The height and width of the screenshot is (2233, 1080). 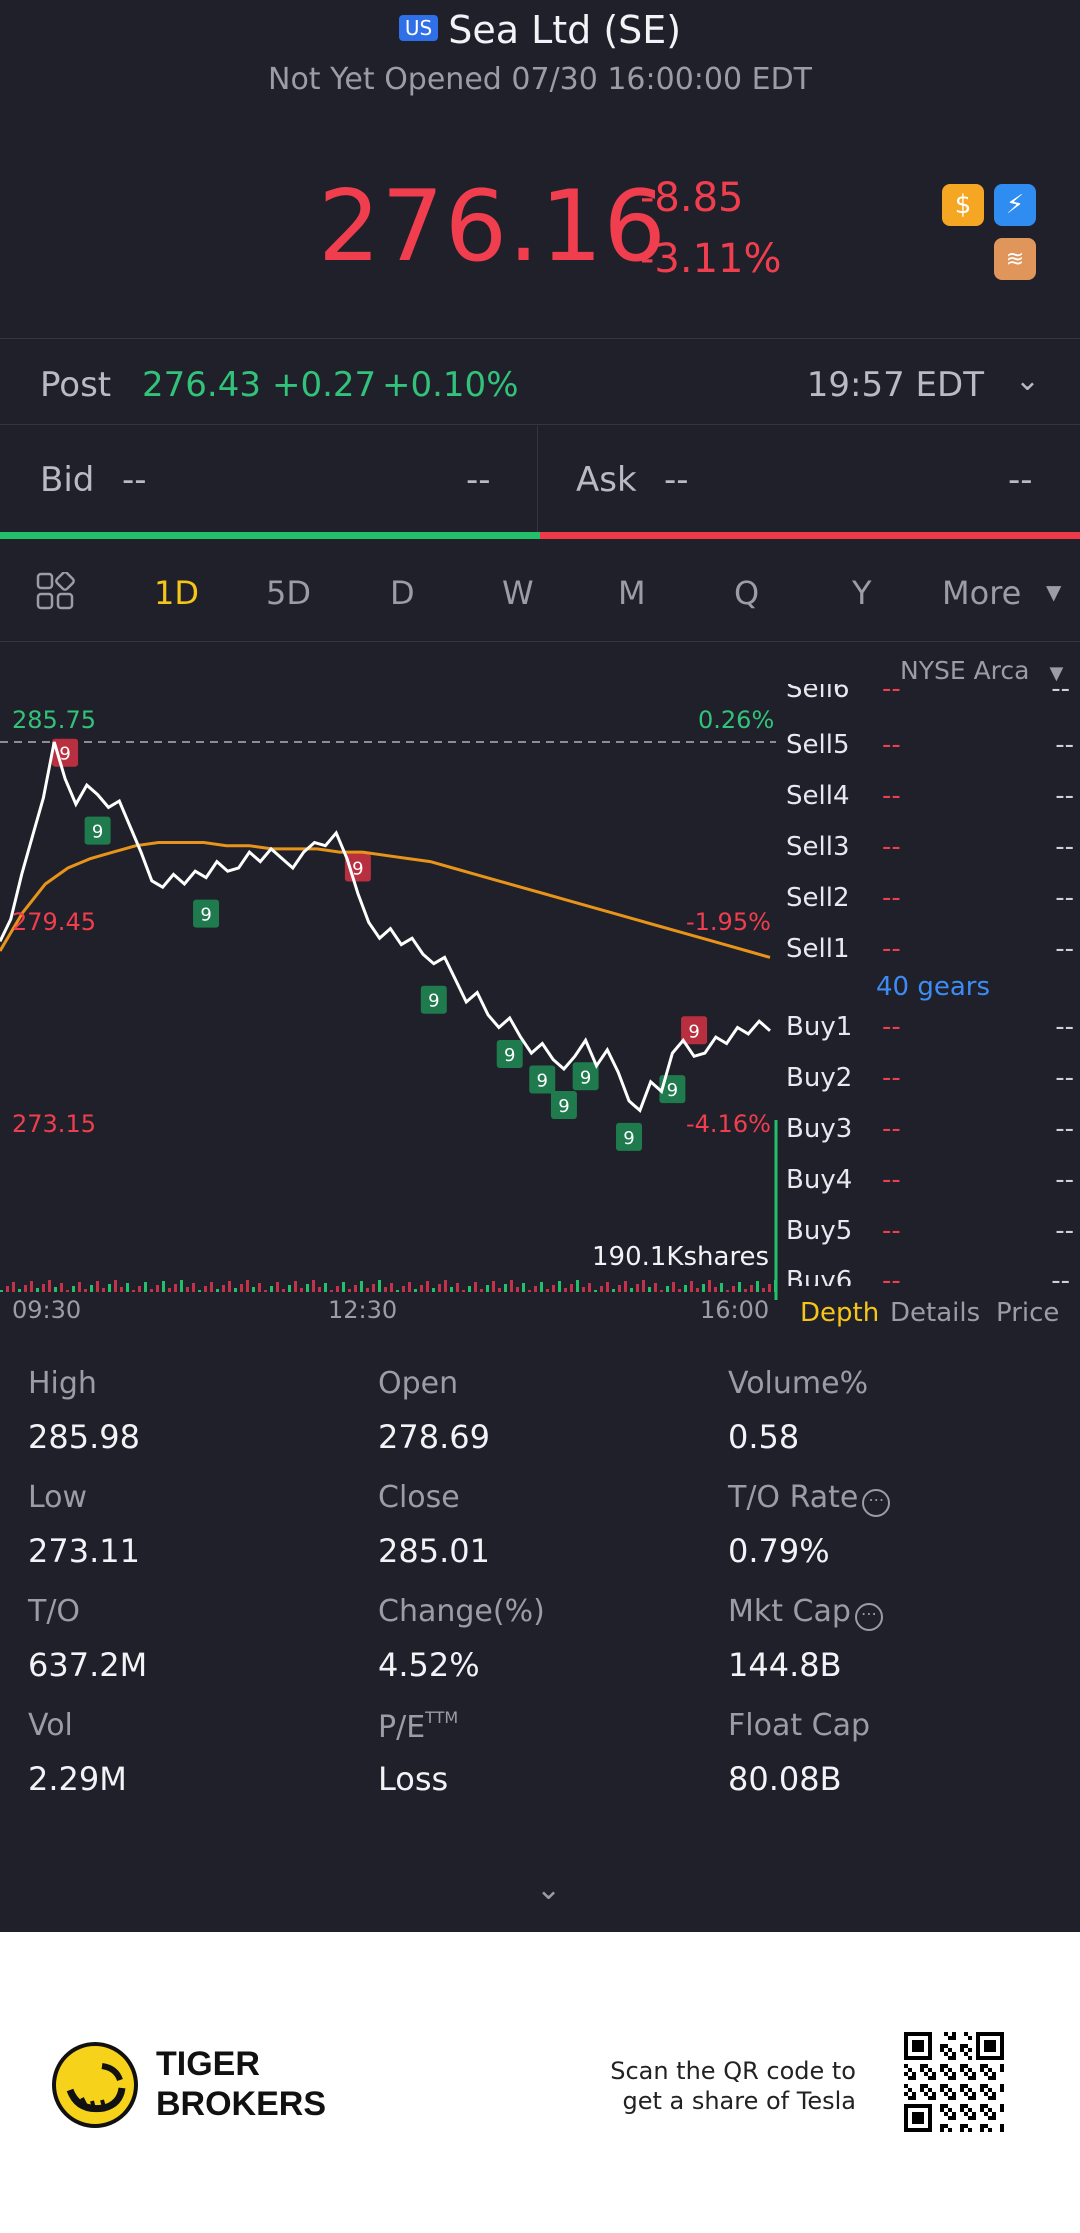 What do you see at coordinates (895, 385) in the screenshot?
I see `post-time: 19:57 EDT` at bounding box center [895, 385].